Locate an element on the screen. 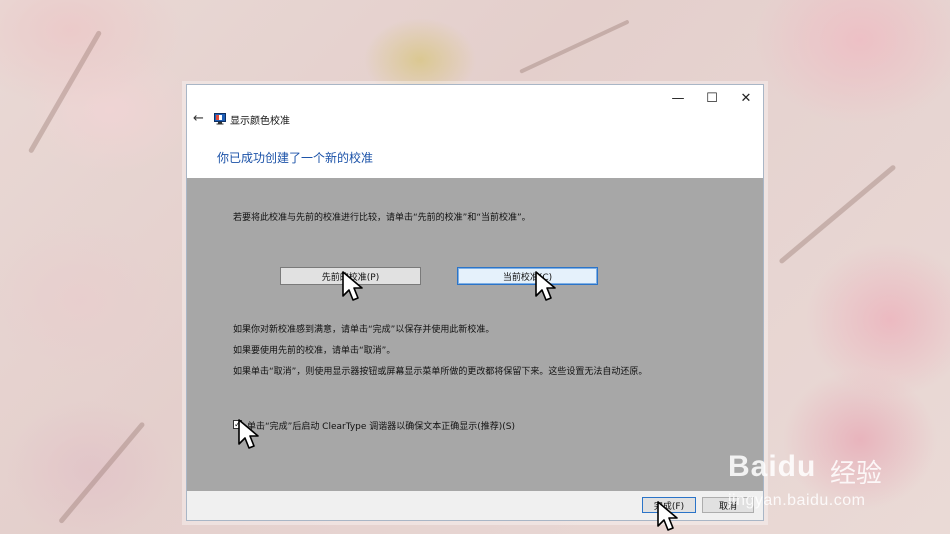  maximize-button: ☐ is located at coordinates (712, 98).